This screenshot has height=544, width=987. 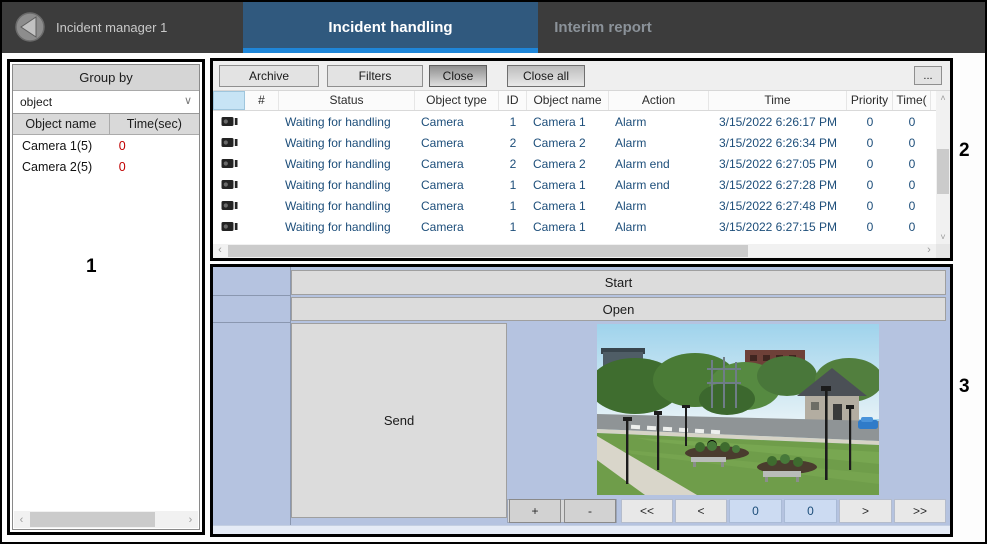 What do you see at coordinates (865, 511) in the screenshot?
I see `next-frame-button: >` at bounding box center [865, 511].